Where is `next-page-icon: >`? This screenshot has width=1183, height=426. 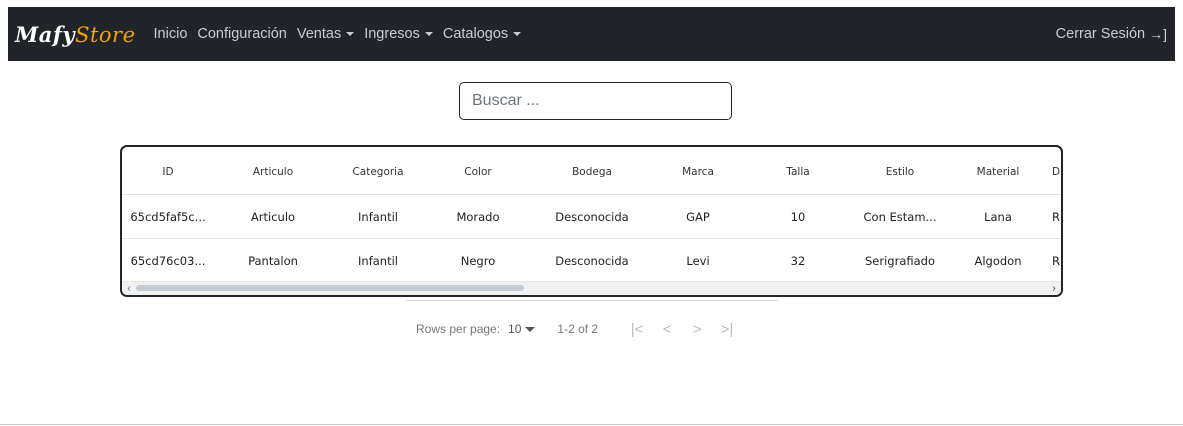
next-page-icon: > is located at coordinates (697, 329).